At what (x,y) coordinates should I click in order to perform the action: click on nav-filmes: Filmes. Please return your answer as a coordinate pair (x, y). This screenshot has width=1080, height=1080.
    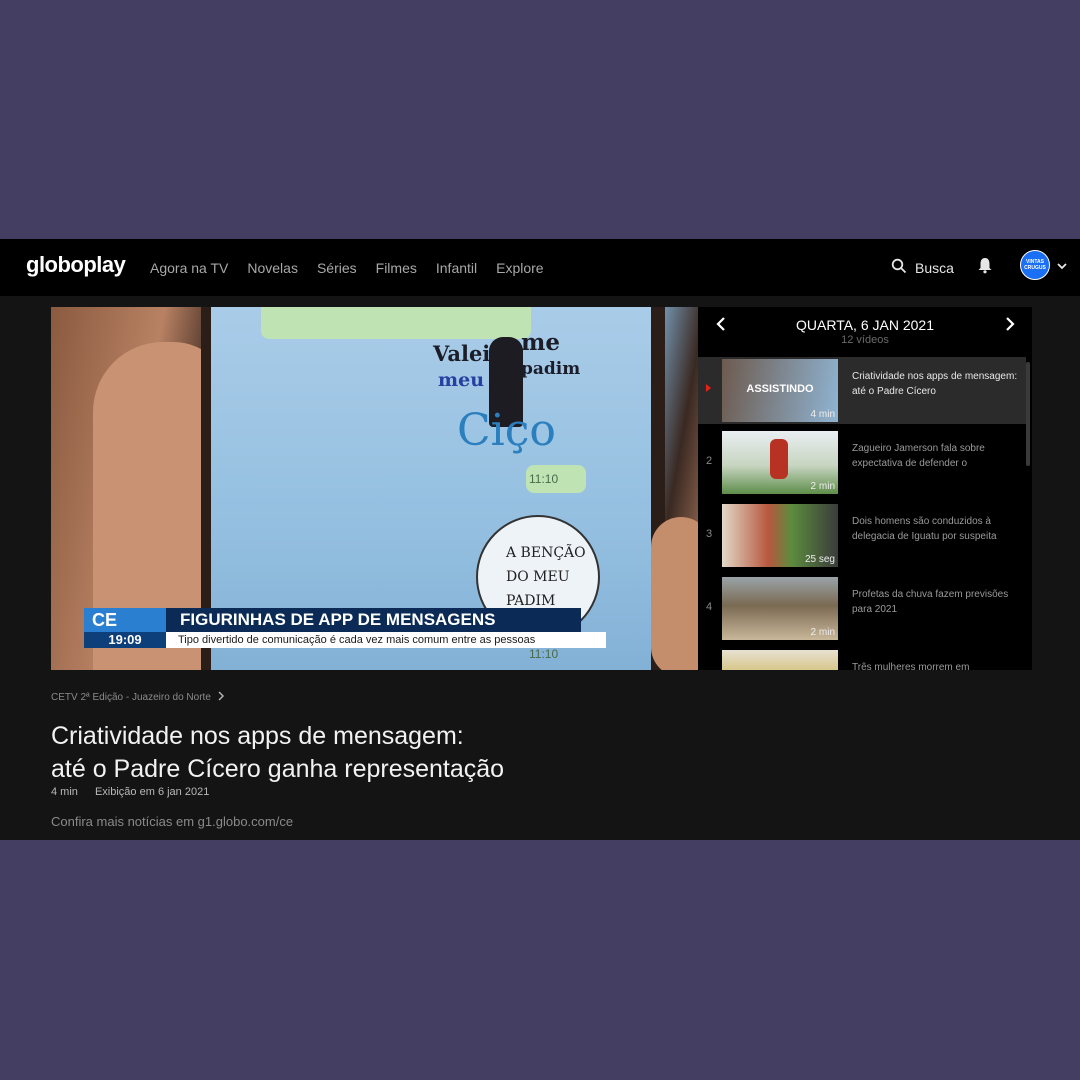
    Looking at the image, I should click on (396, 268).